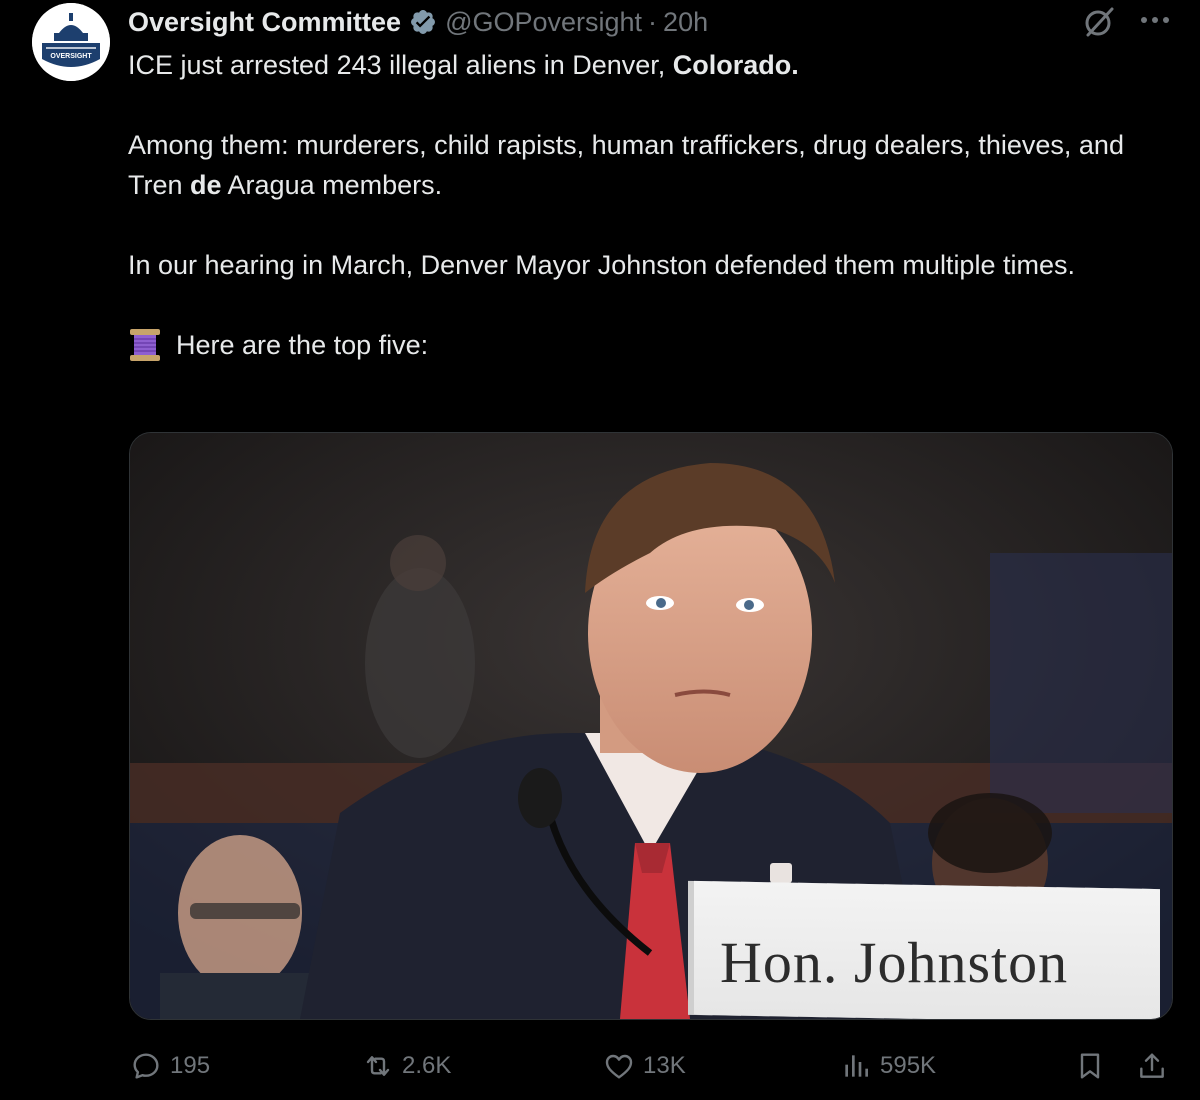 The image size is (1200, 1100). Describe the element at coordinates (332, 185) in the screenshot. I see `tweet-para-2-part-2: Aragua members.` at that location.